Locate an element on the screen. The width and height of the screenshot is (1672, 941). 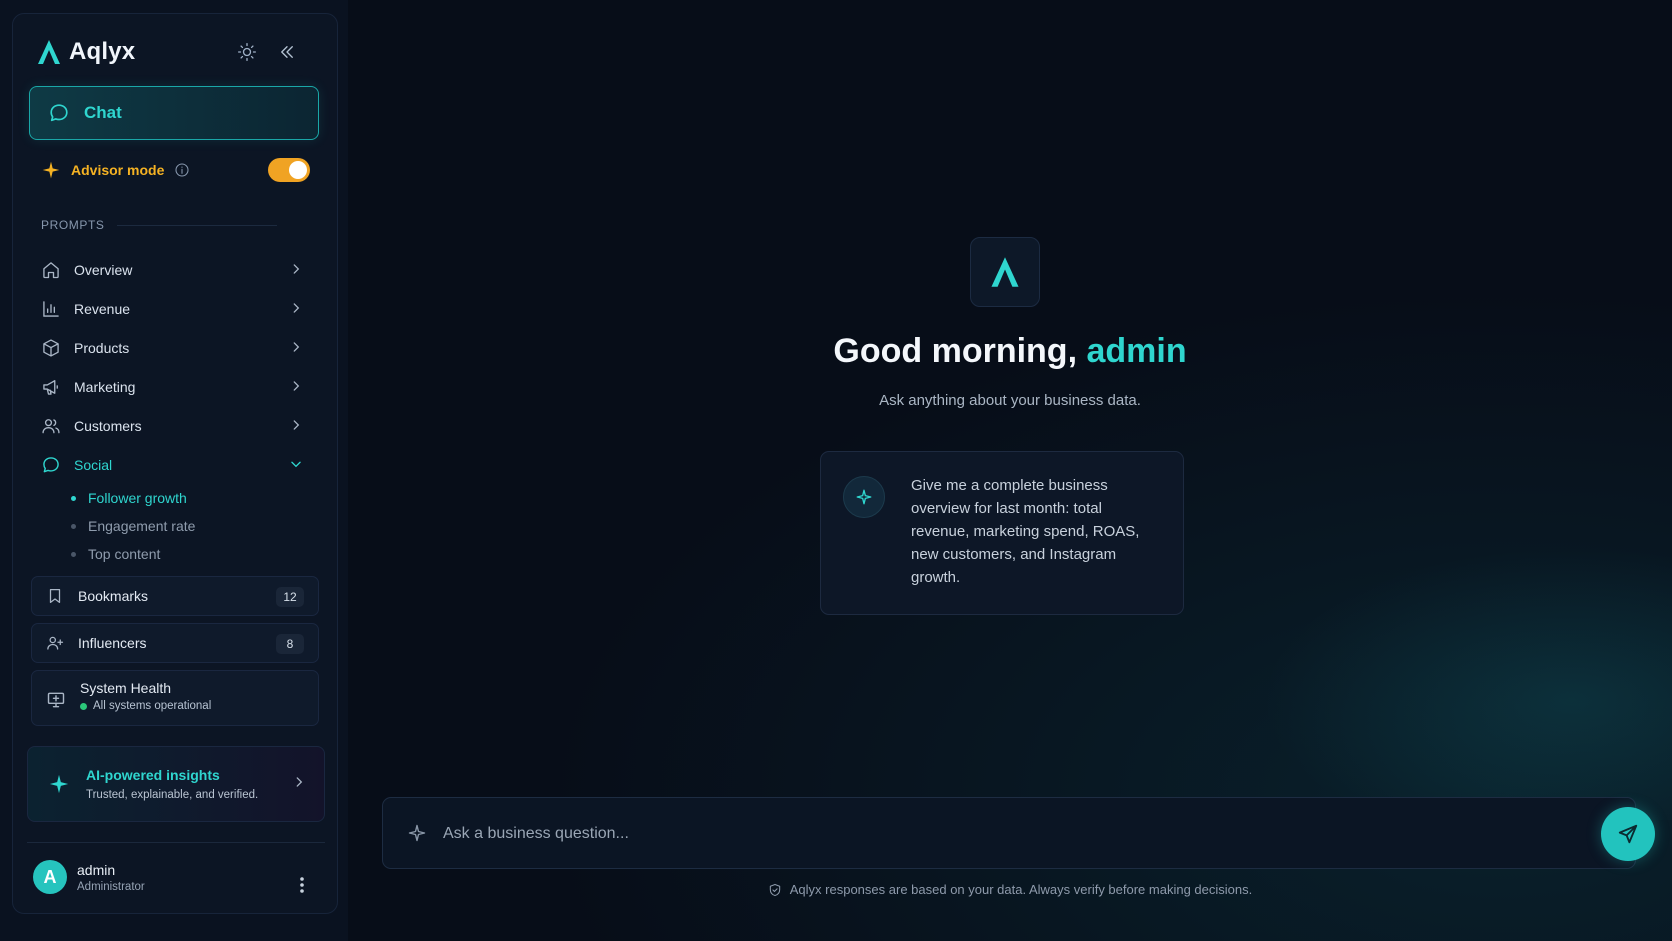
megaphone-icon is located at coordinates (50, 387).